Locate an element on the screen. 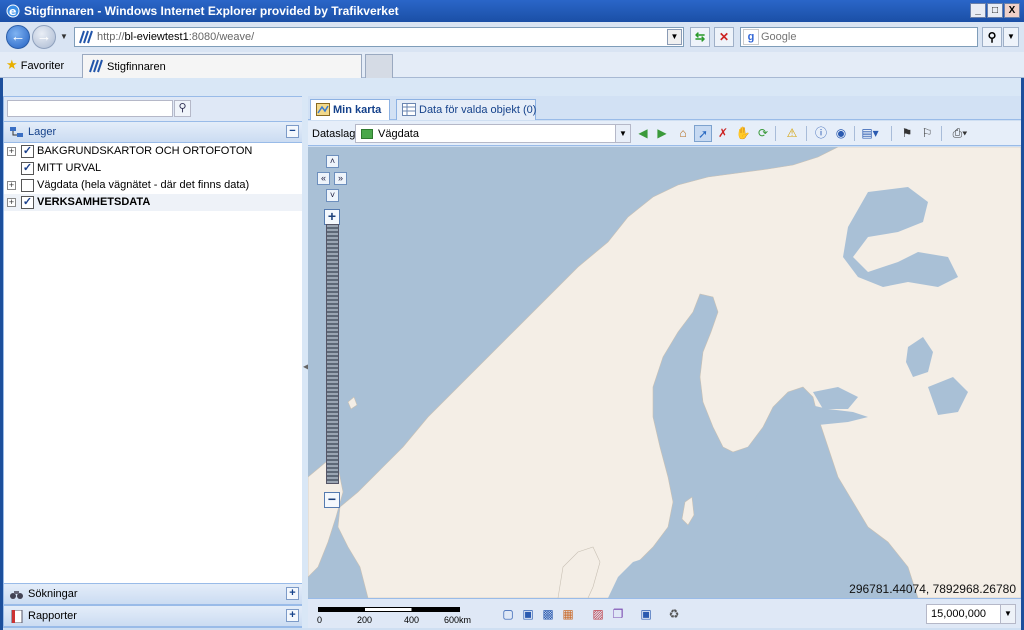 The image size is (1024, 630). zoom-slider is located at coordinates (332, 354).